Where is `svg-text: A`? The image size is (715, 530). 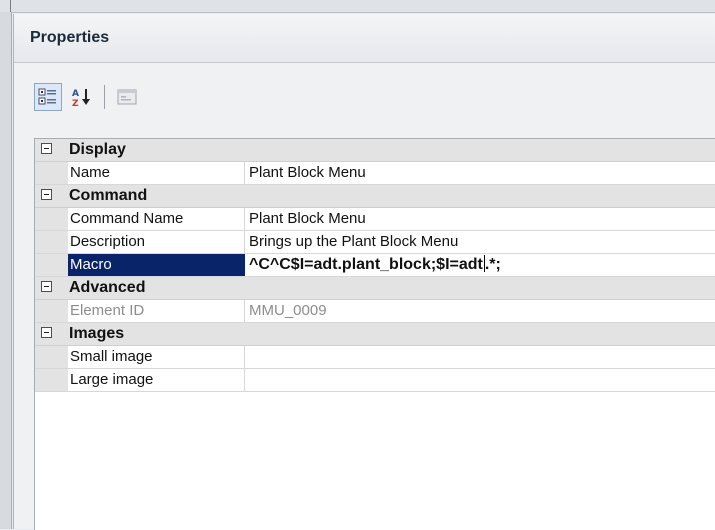
svg-text: A is located at coordinates (75, 94).